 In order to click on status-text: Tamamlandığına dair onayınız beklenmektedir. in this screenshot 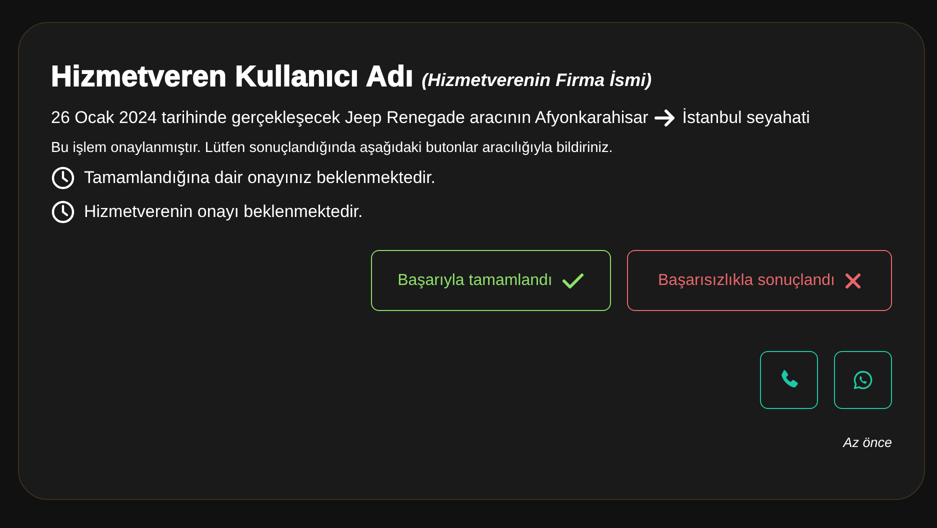, I will do `click(260, 178)`.